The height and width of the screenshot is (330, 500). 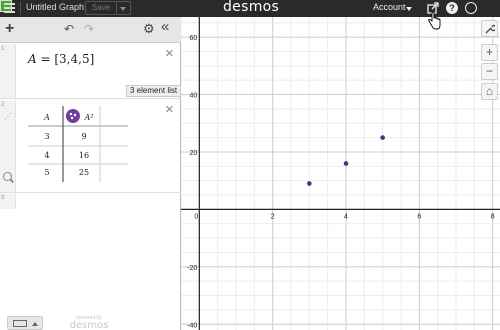 What do you see at coordinates (419, 216) in the screenshot?
I see `x-tick-label: 6` at bounding box center [419, 216].